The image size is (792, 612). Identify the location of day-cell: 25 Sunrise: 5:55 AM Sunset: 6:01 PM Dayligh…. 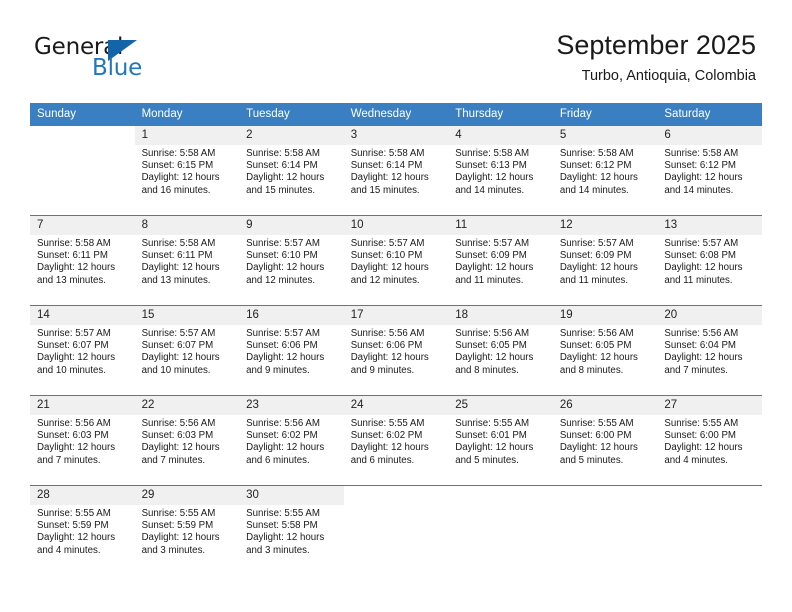
(500, 440).